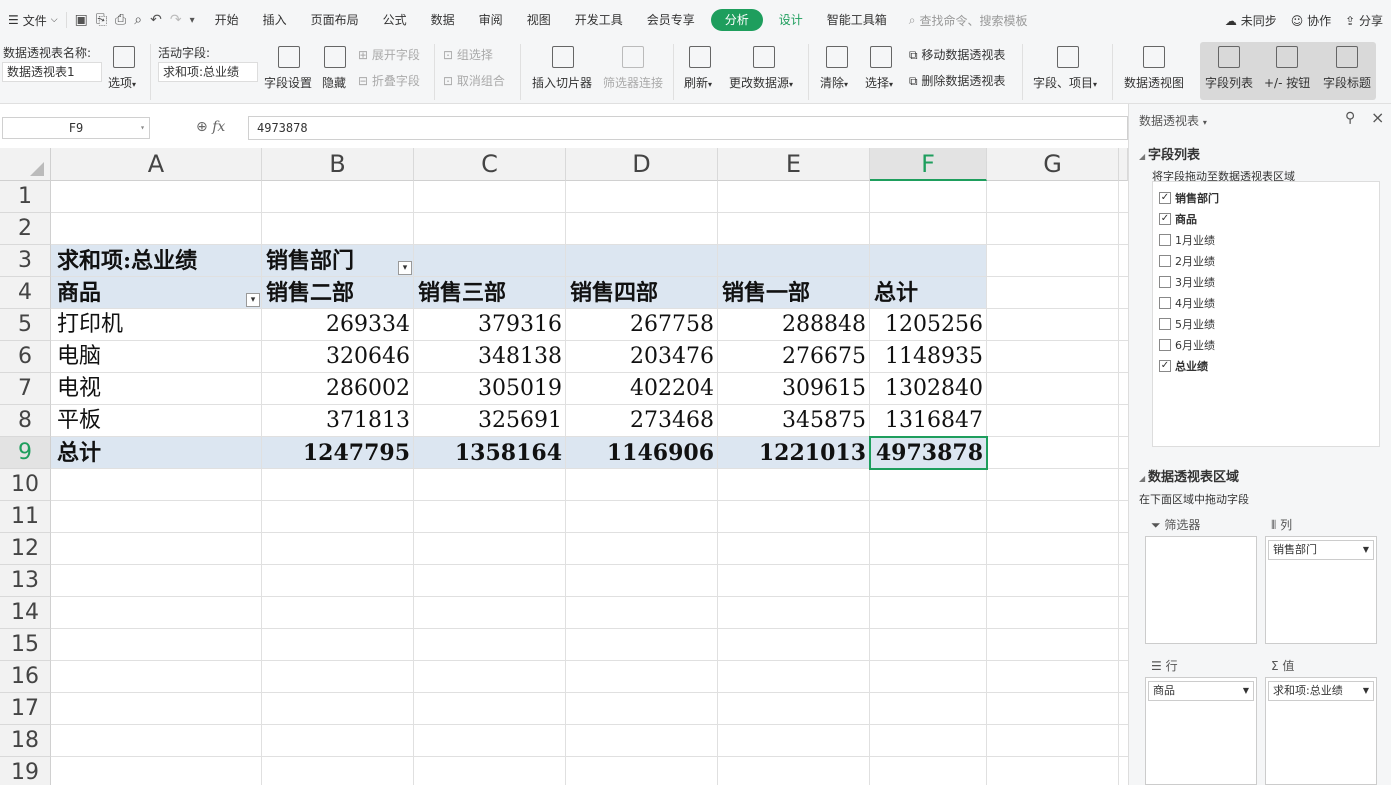 Image resolution: width=1391 pixels, height=785 pixels. I want to click on name-box: F9 ▾, so click(76, 128).